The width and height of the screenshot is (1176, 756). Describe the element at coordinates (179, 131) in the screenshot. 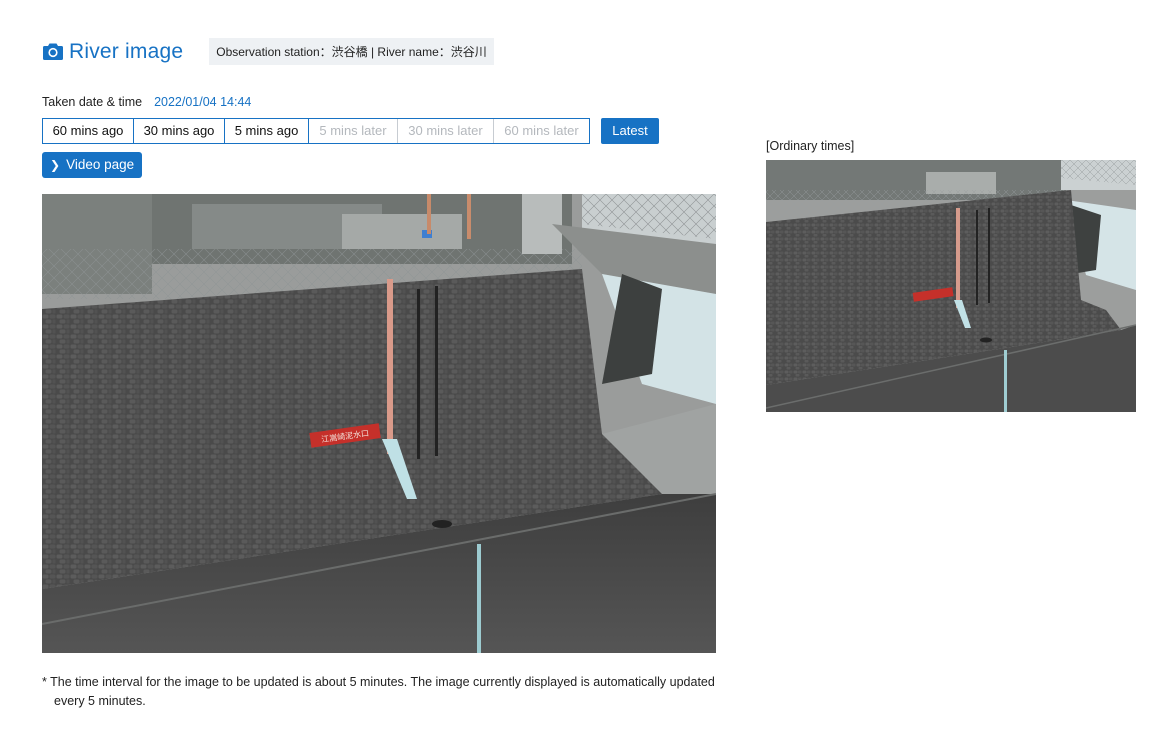

I see `30-mins-ago-button: 30 mins ago` at that location.